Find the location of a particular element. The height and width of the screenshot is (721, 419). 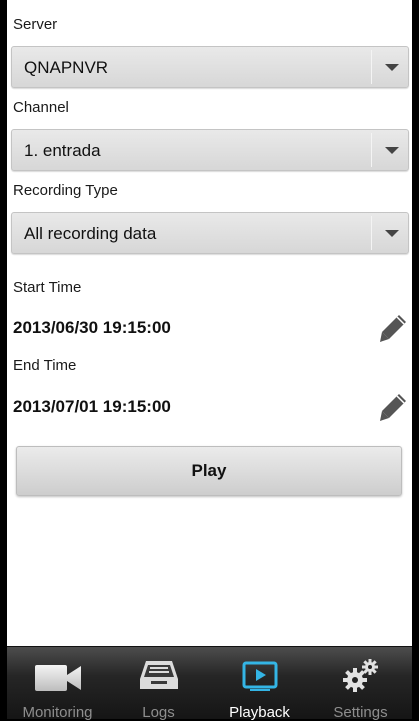

channel-select: 1. entrada is located at coordinates (210, 150).